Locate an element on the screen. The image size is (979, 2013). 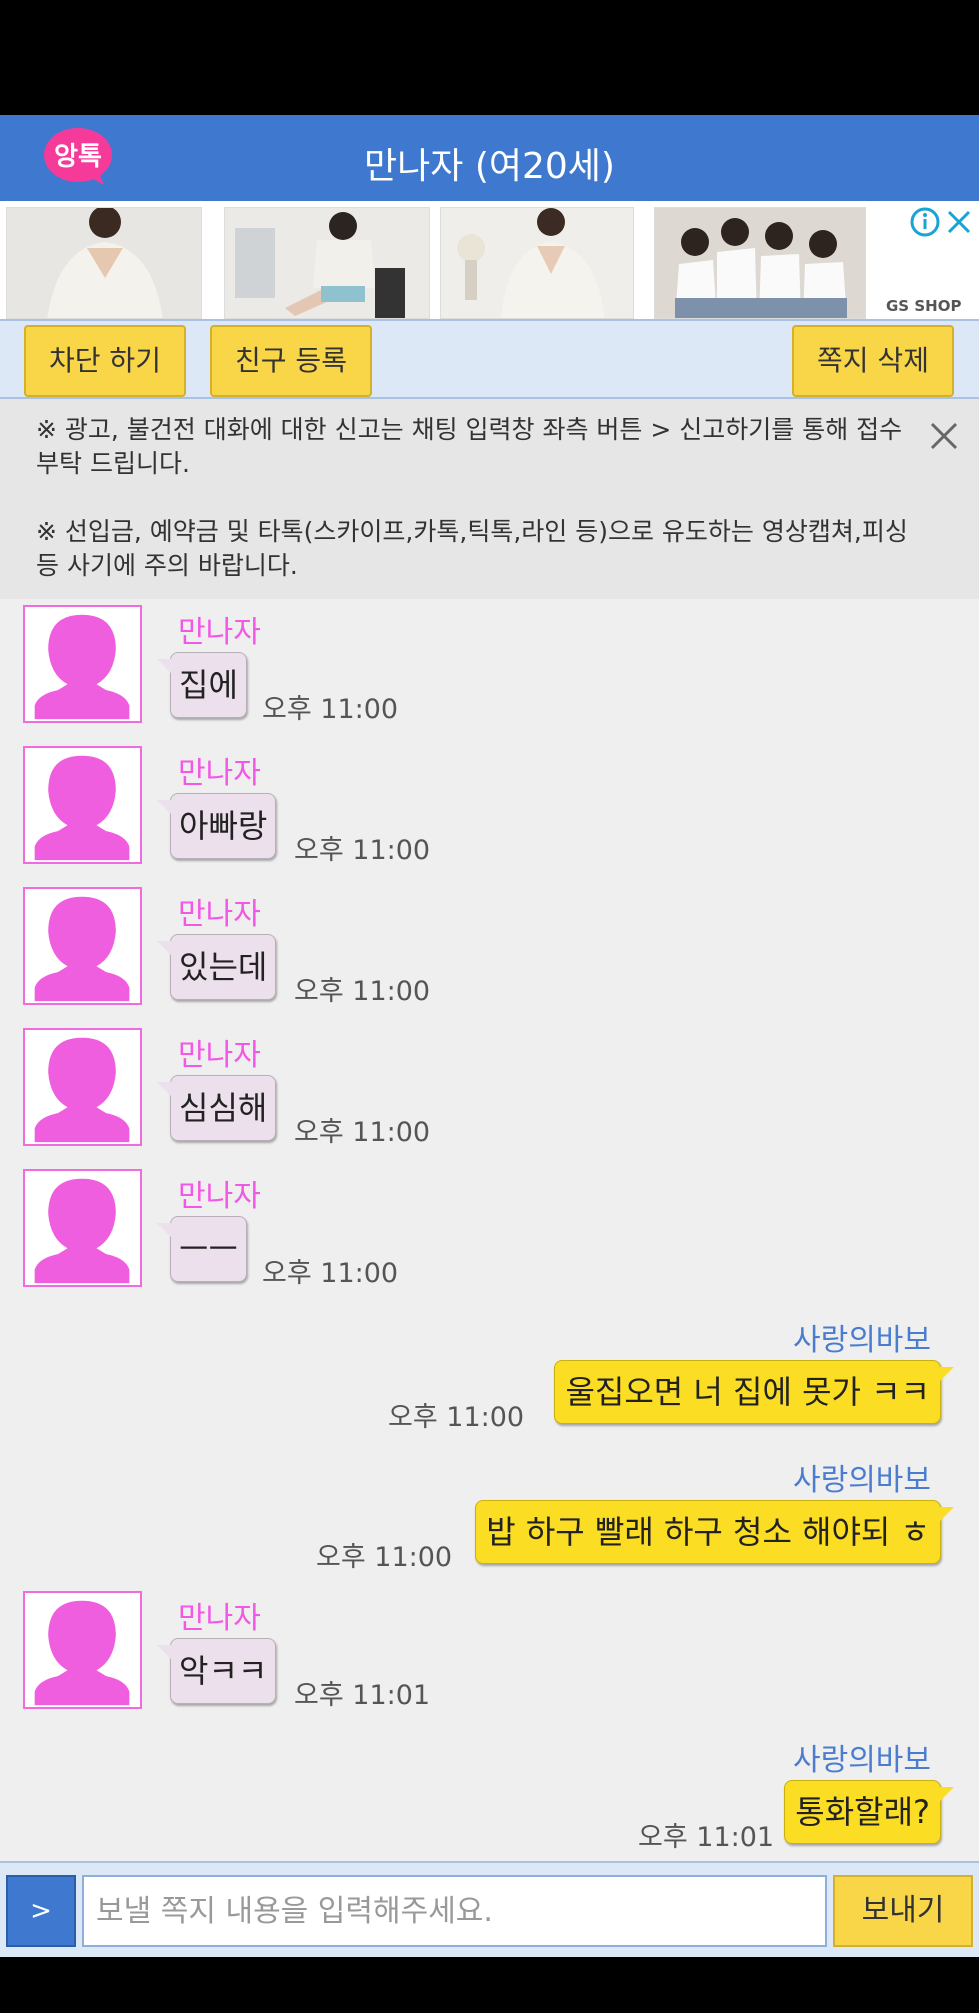
app-header: 앙톡 만나자 (여20세) is located at coordinates (489, 158).